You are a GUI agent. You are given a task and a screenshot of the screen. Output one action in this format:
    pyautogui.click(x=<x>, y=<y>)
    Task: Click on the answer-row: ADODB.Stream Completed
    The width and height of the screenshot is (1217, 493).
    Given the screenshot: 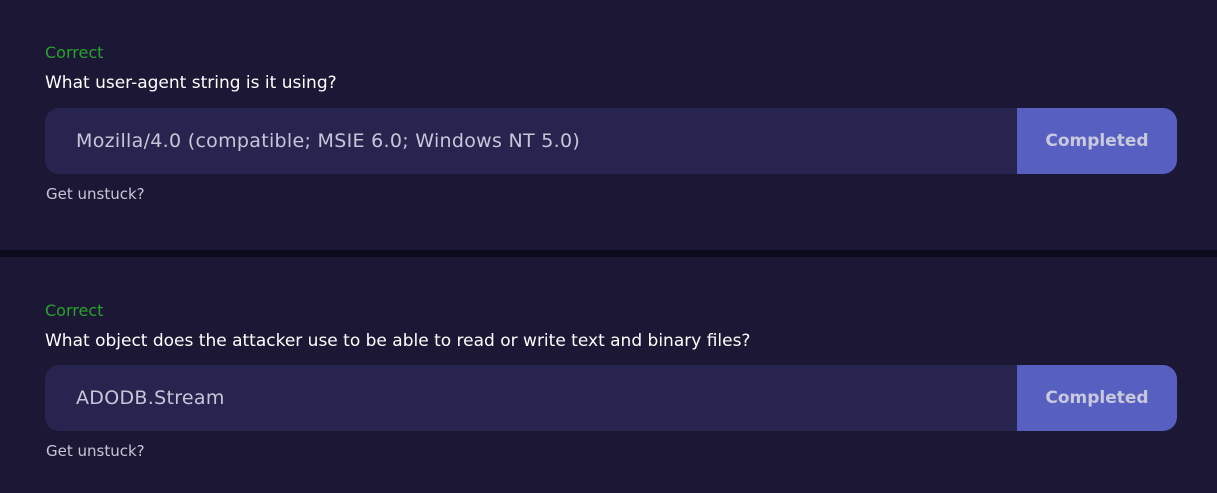 What is the action you would take?
    pyautogui.click(x=611, y=398)
    